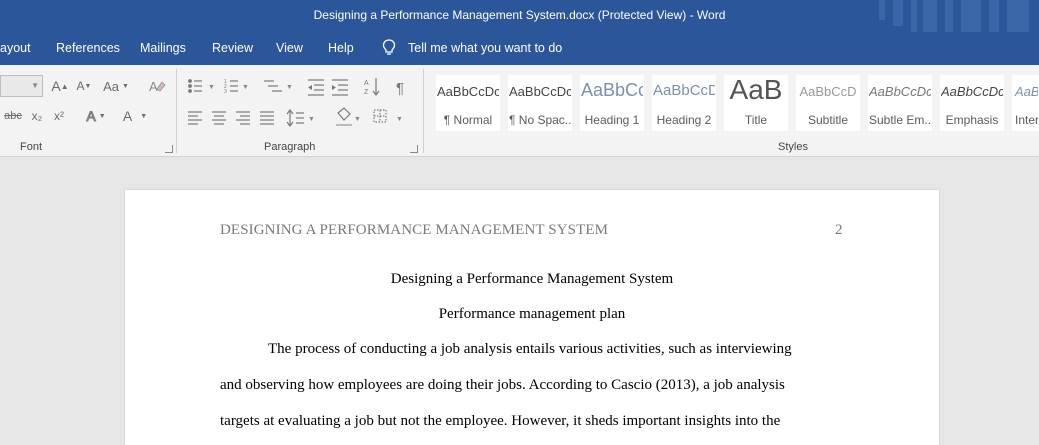  Describe the element at coordinates (341, 48) in the screenshot. I see `tab-help: Help` at that location.